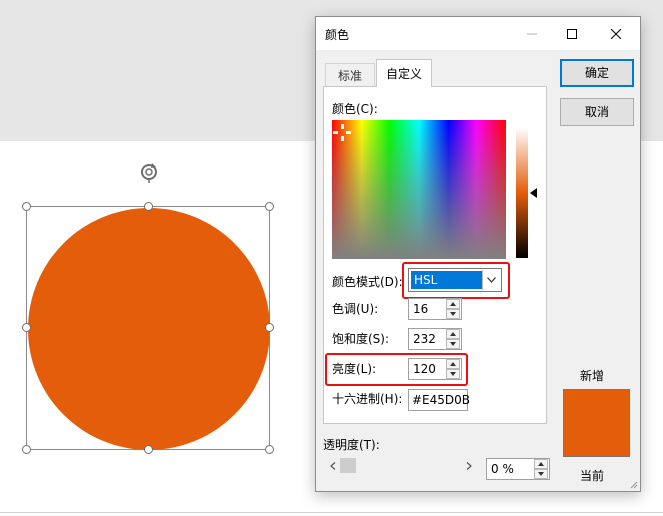 The height and width of the screenshot is (516, 663). What do you see at coordinates (596, 423) in the screenshot?
I see `new-color-swatch` at bounding box center [596, 423].